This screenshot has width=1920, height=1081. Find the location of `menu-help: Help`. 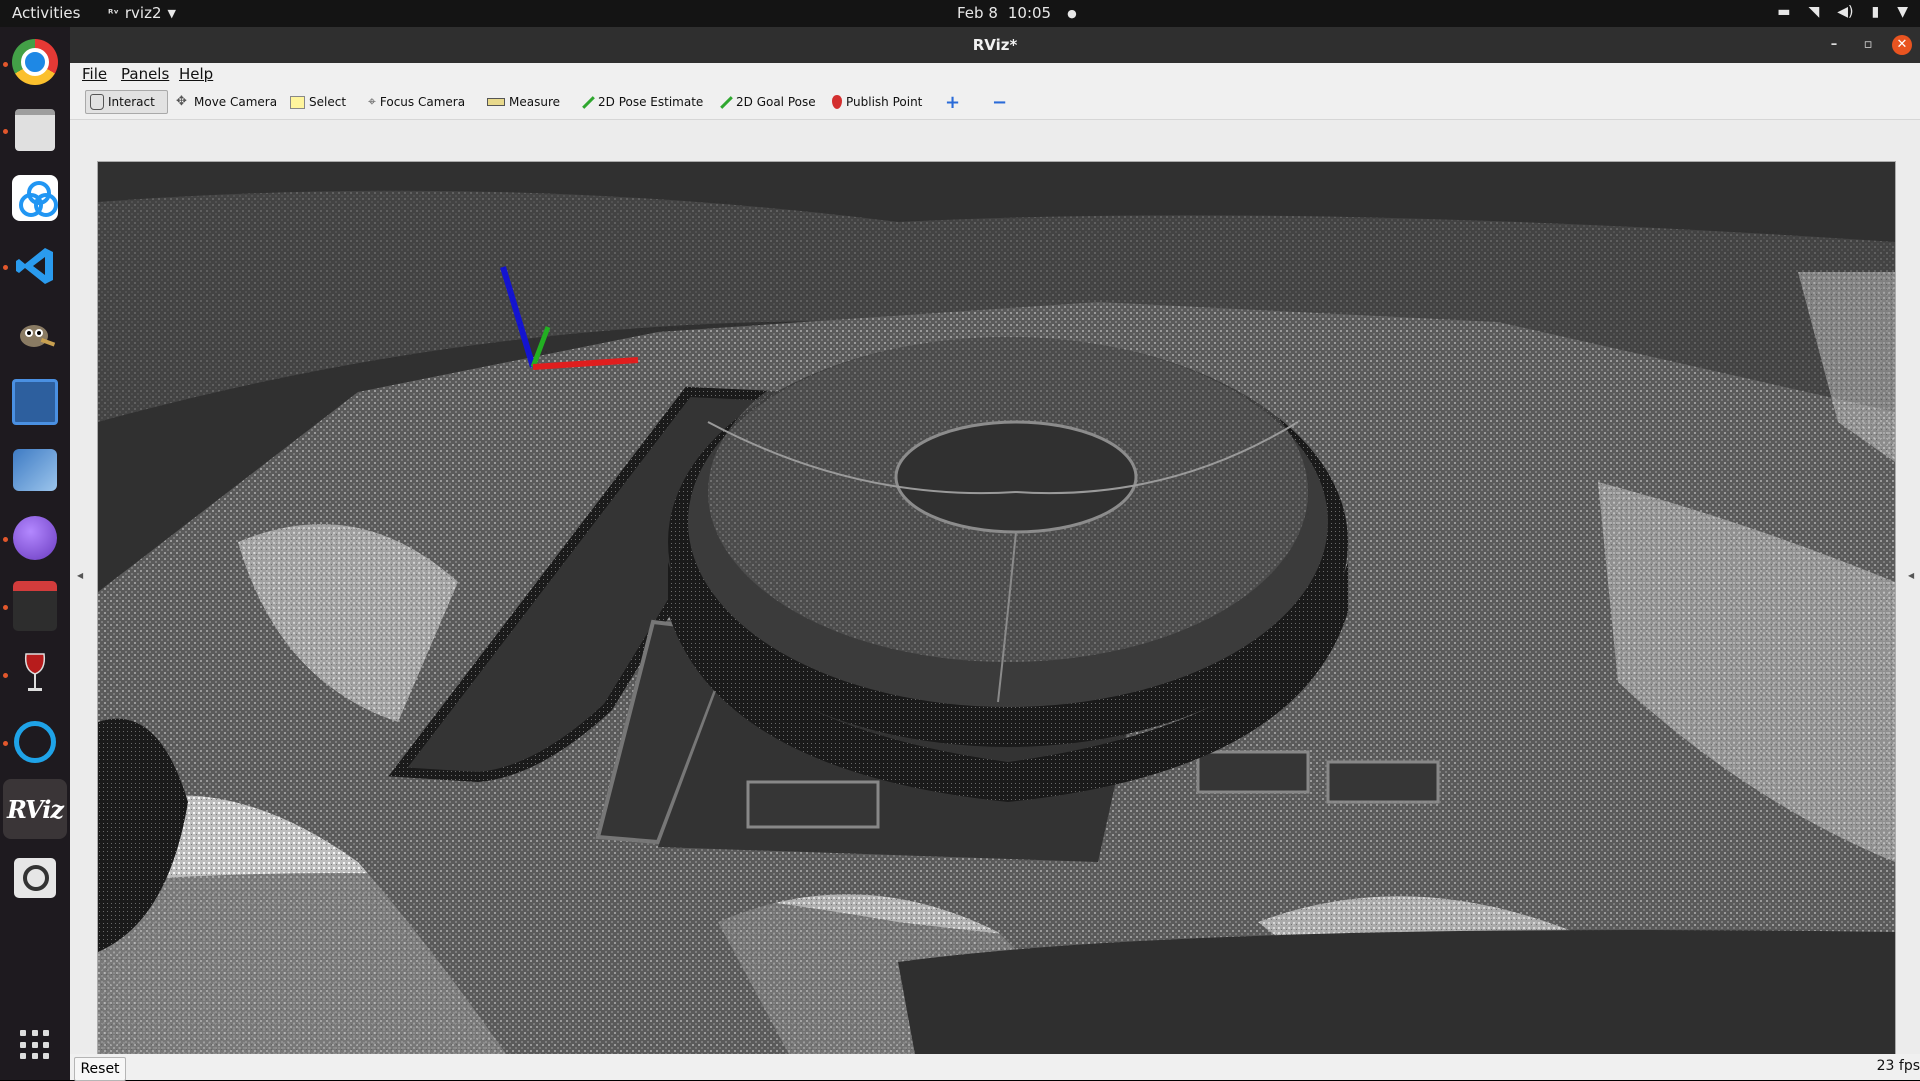

menu-help: Help is located at coordinates (196, 74).